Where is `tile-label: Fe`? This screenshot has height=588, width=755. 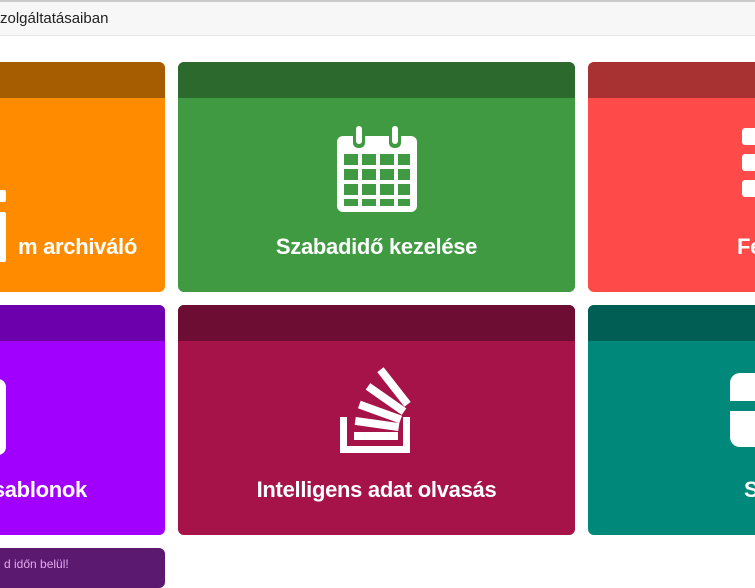
tile-label: Fe is located at coordinates (746, 246).